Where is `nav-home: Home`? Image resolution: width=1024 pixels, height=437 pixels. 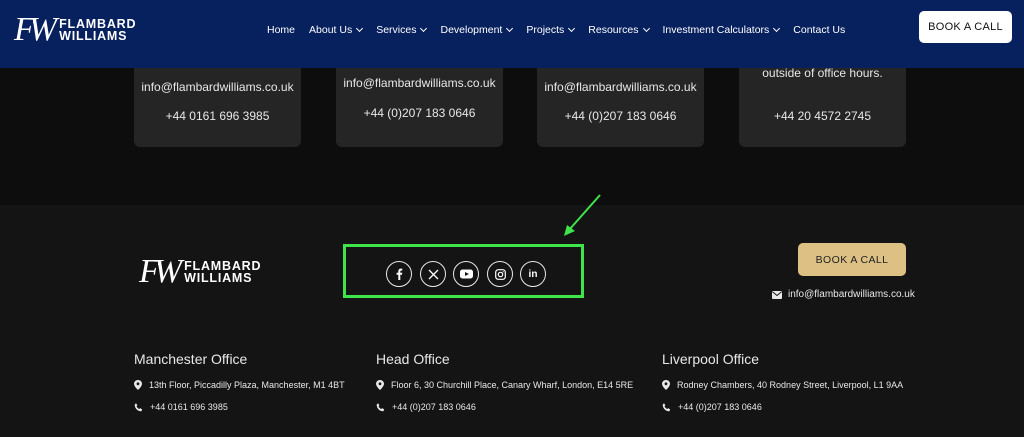
nav-home: Home is located at coordinates (281, 30).